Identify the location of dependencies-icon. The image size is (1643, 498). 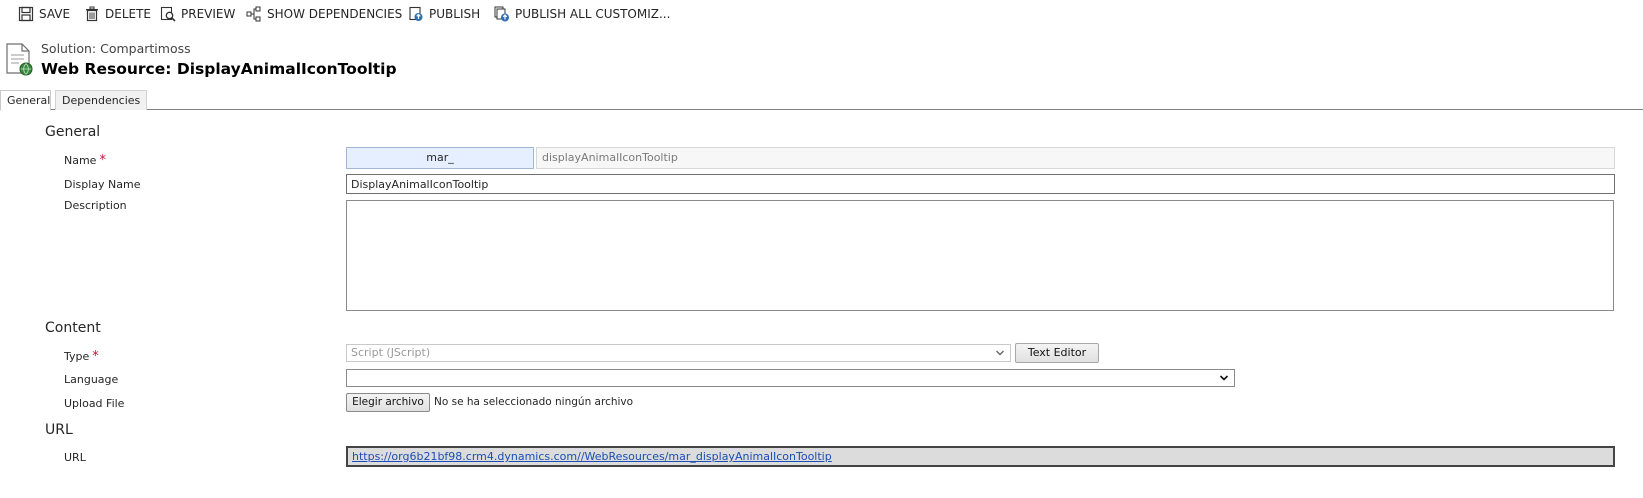
(253, 14).